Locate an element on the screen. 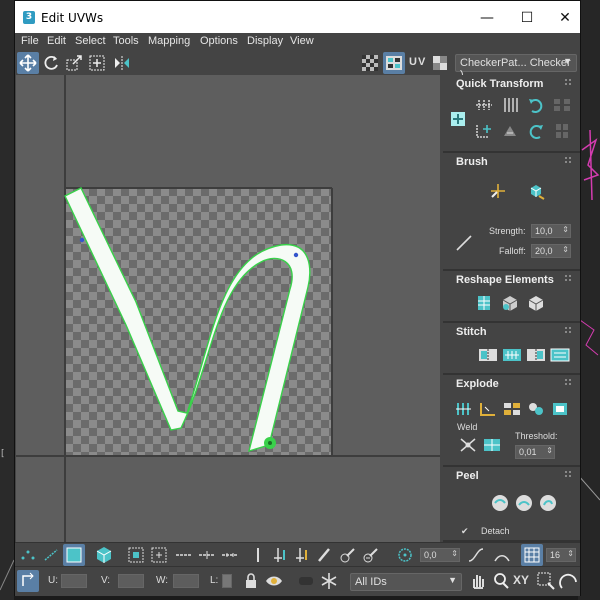 Image resolution: width=600 pixels, height=600 pixels. align-vertical-button is located at coordinates (510, 105).